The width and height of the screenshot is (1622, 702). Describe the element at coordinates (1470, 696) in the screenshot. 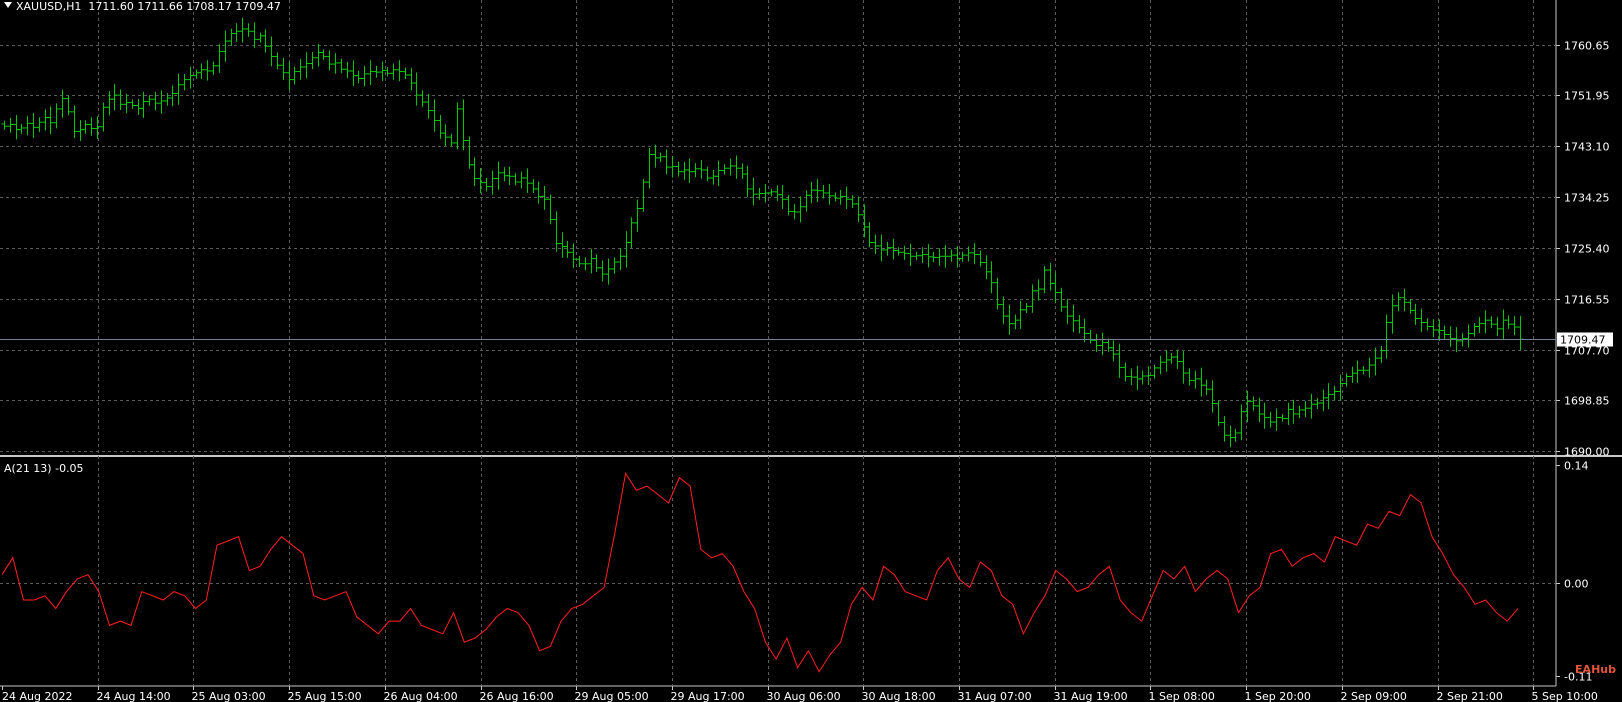

I see `time-tick-label: 2 Sep 21:00` at that location.